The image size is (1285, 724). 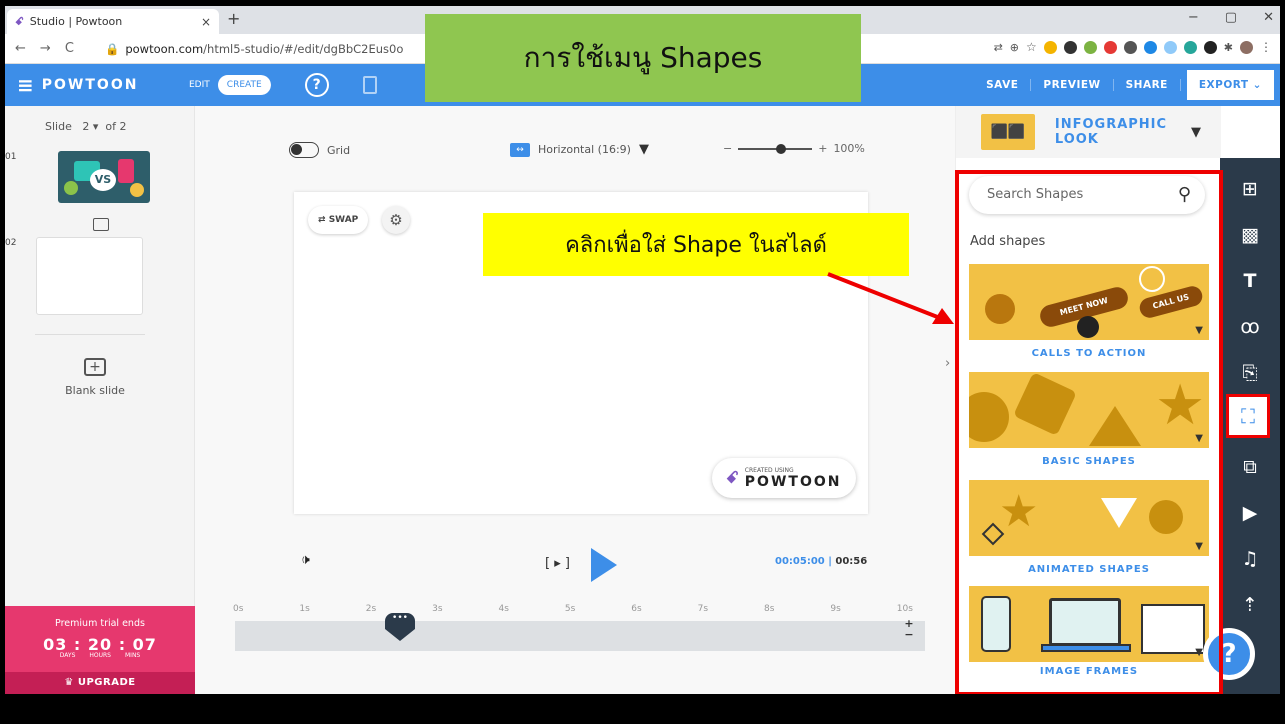 What do you see at coordinates (112, 48) in the screenshot?
I see `lock-icon: 🔒` at bounding box center [112, 48].